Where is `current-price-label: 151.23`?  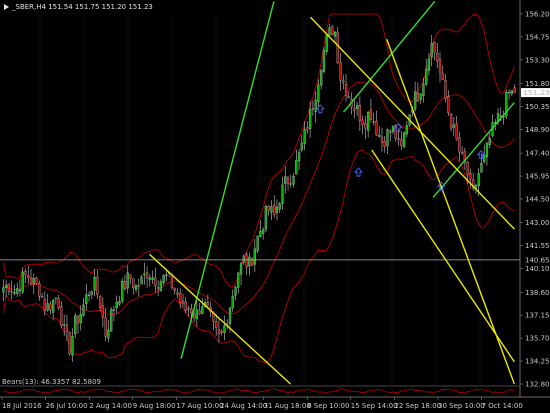
current-price-label: 151.23 is located at coordinates (536, 93).